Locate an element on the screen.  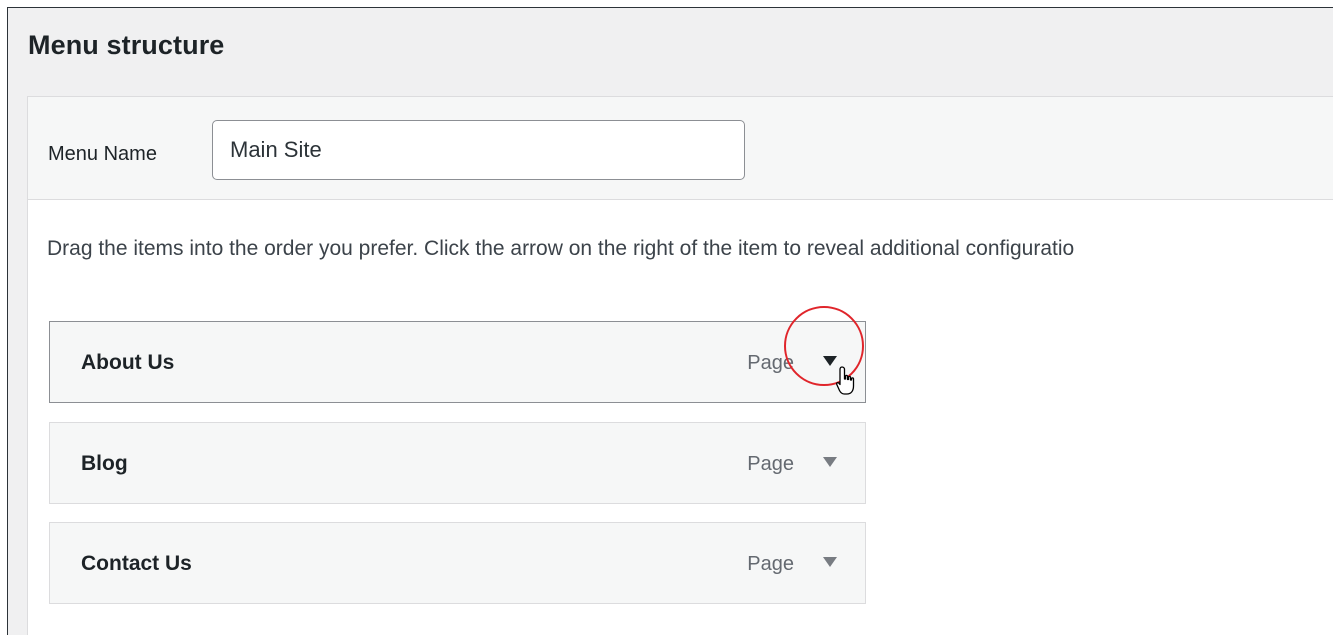
menu-item-title: Blog is located at coordinates (104, 463).